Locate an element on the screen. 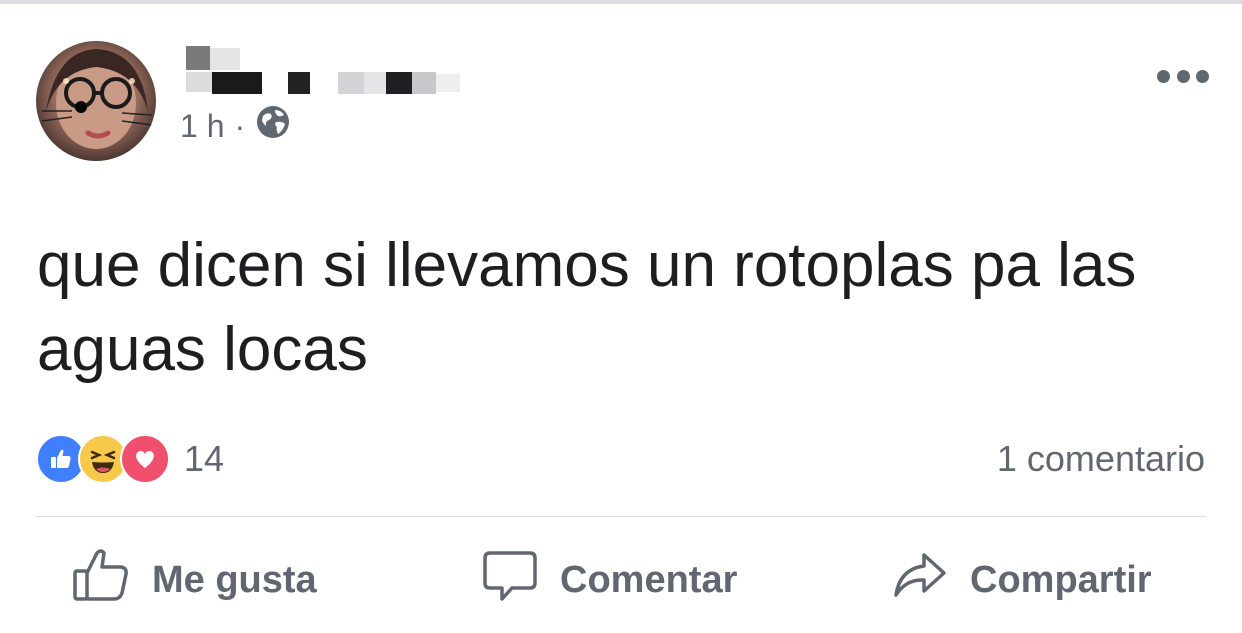 The width and height of the screenshot is (1242, 633). like-button-label: Me gusta is located at coordinates (234, 579).